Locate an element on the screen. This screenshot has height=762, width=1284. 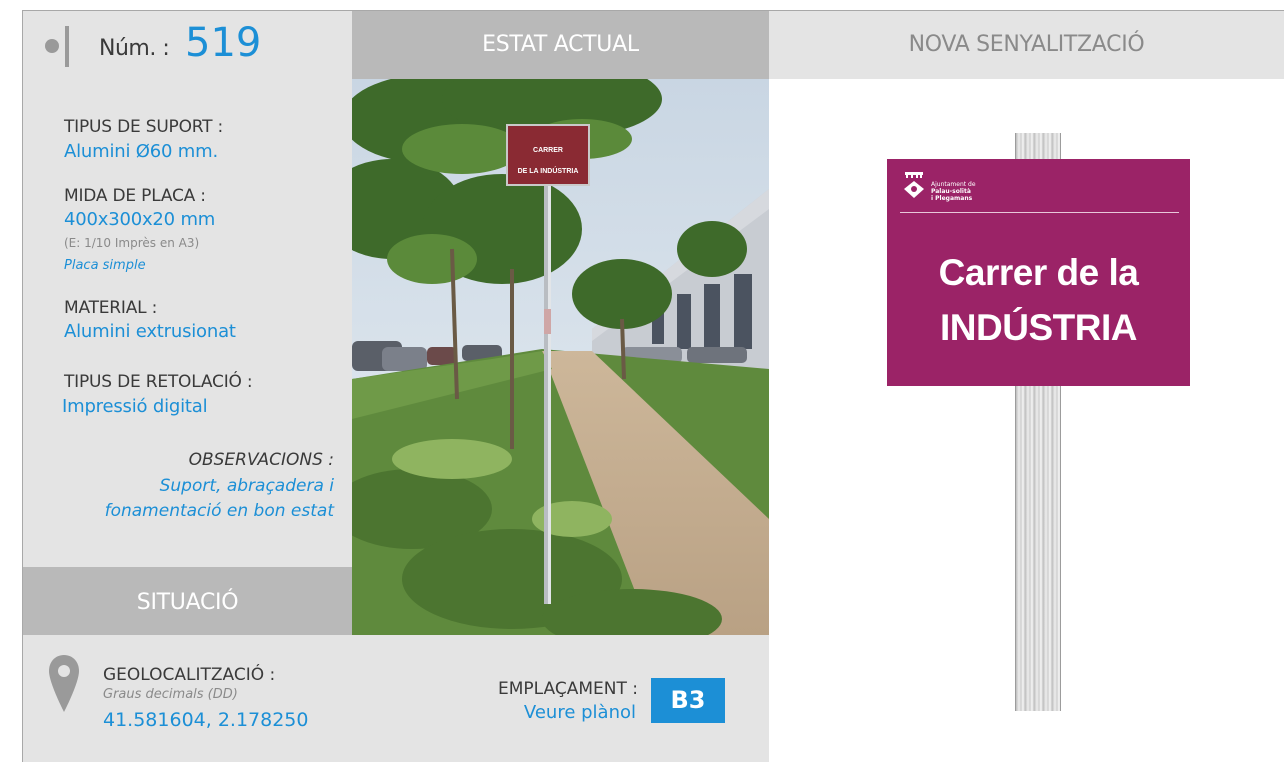
situacio-title: SITUACIÓ is located at coordinates (187, 602).